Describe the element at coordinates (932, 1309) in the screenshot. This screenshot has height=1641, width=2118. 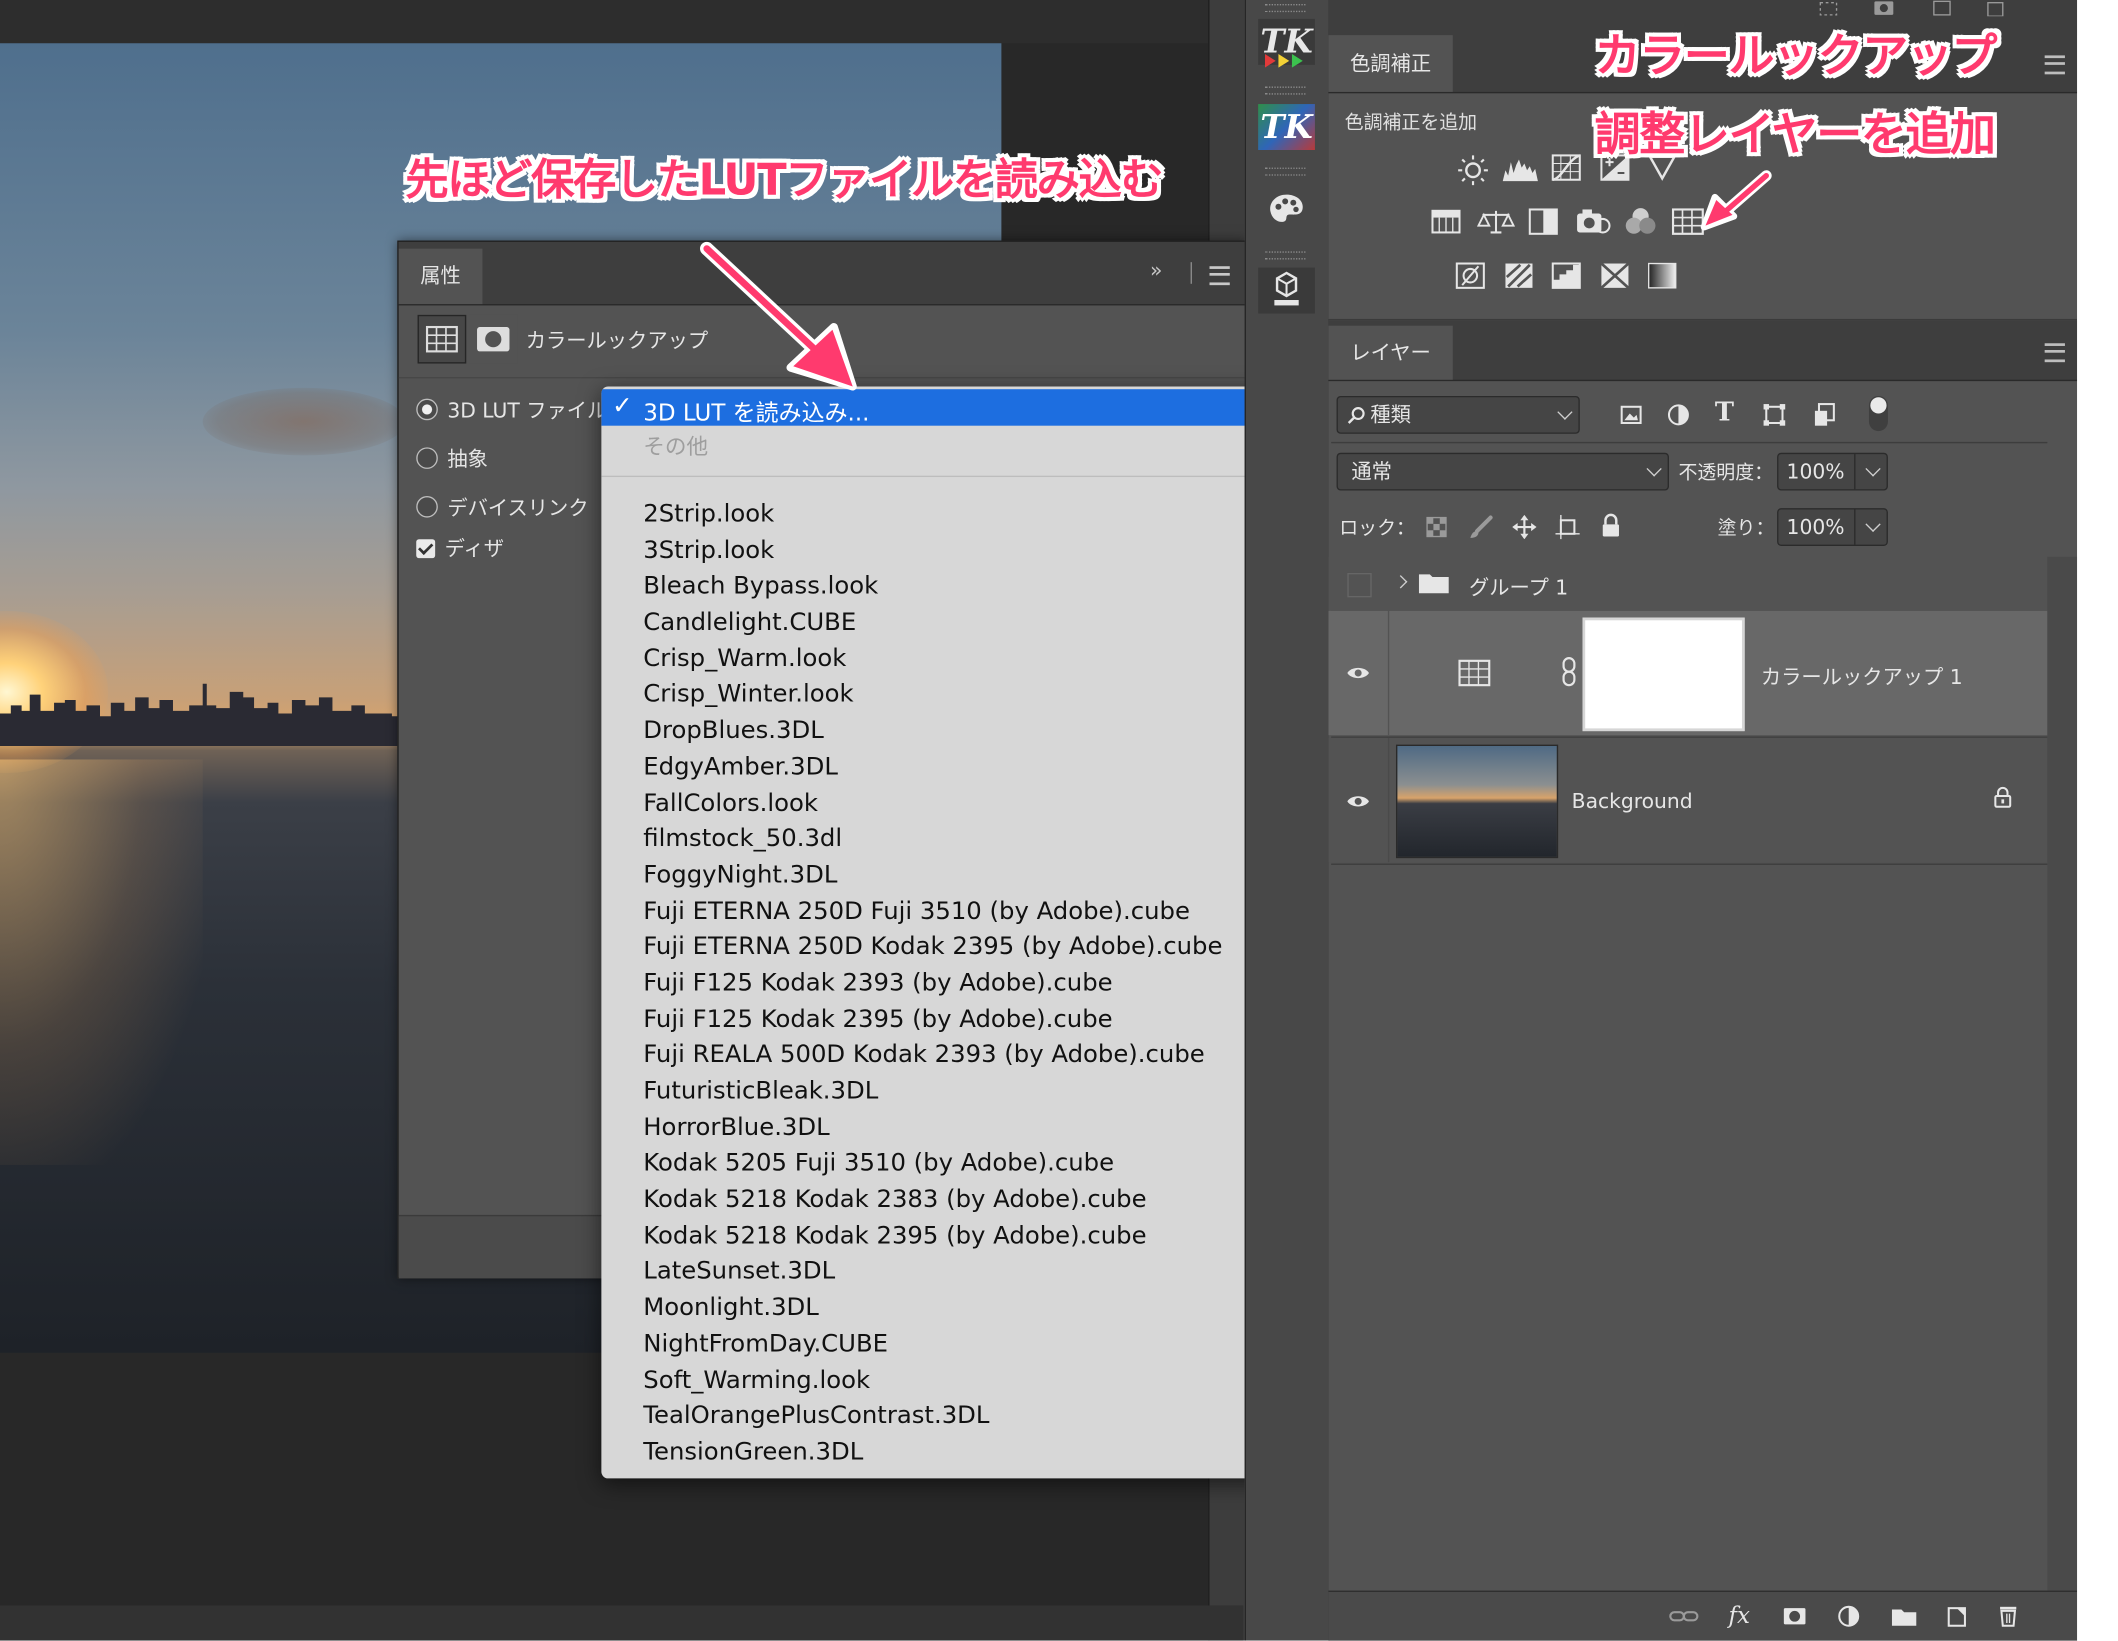
I see `menu-item: Moonlight.3DL` at that location.